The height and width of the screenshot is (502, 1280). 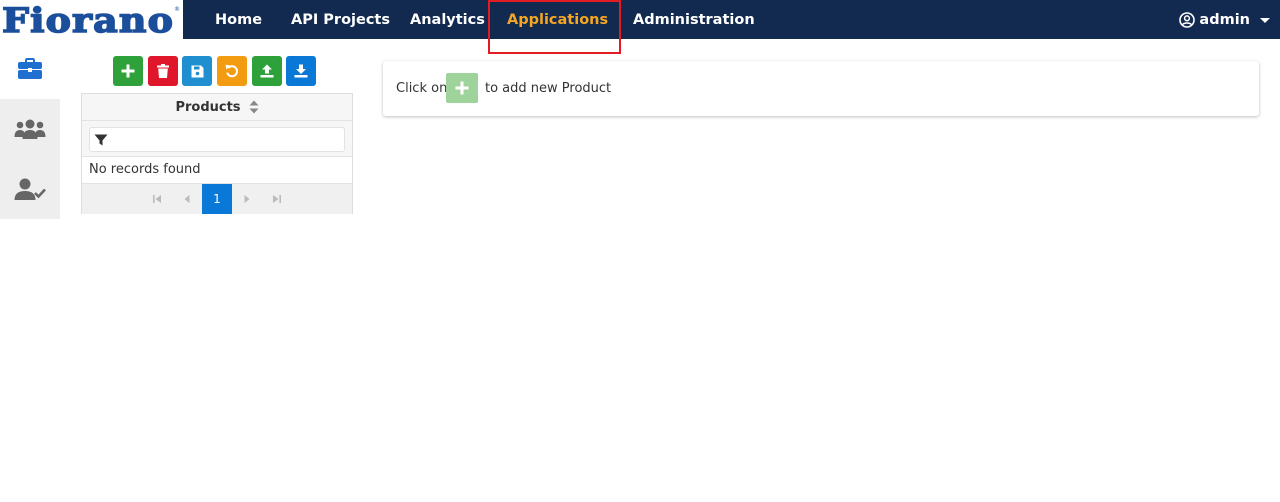 I want to click on nav-api-projects: API Projects, so click(x=340, y=19).